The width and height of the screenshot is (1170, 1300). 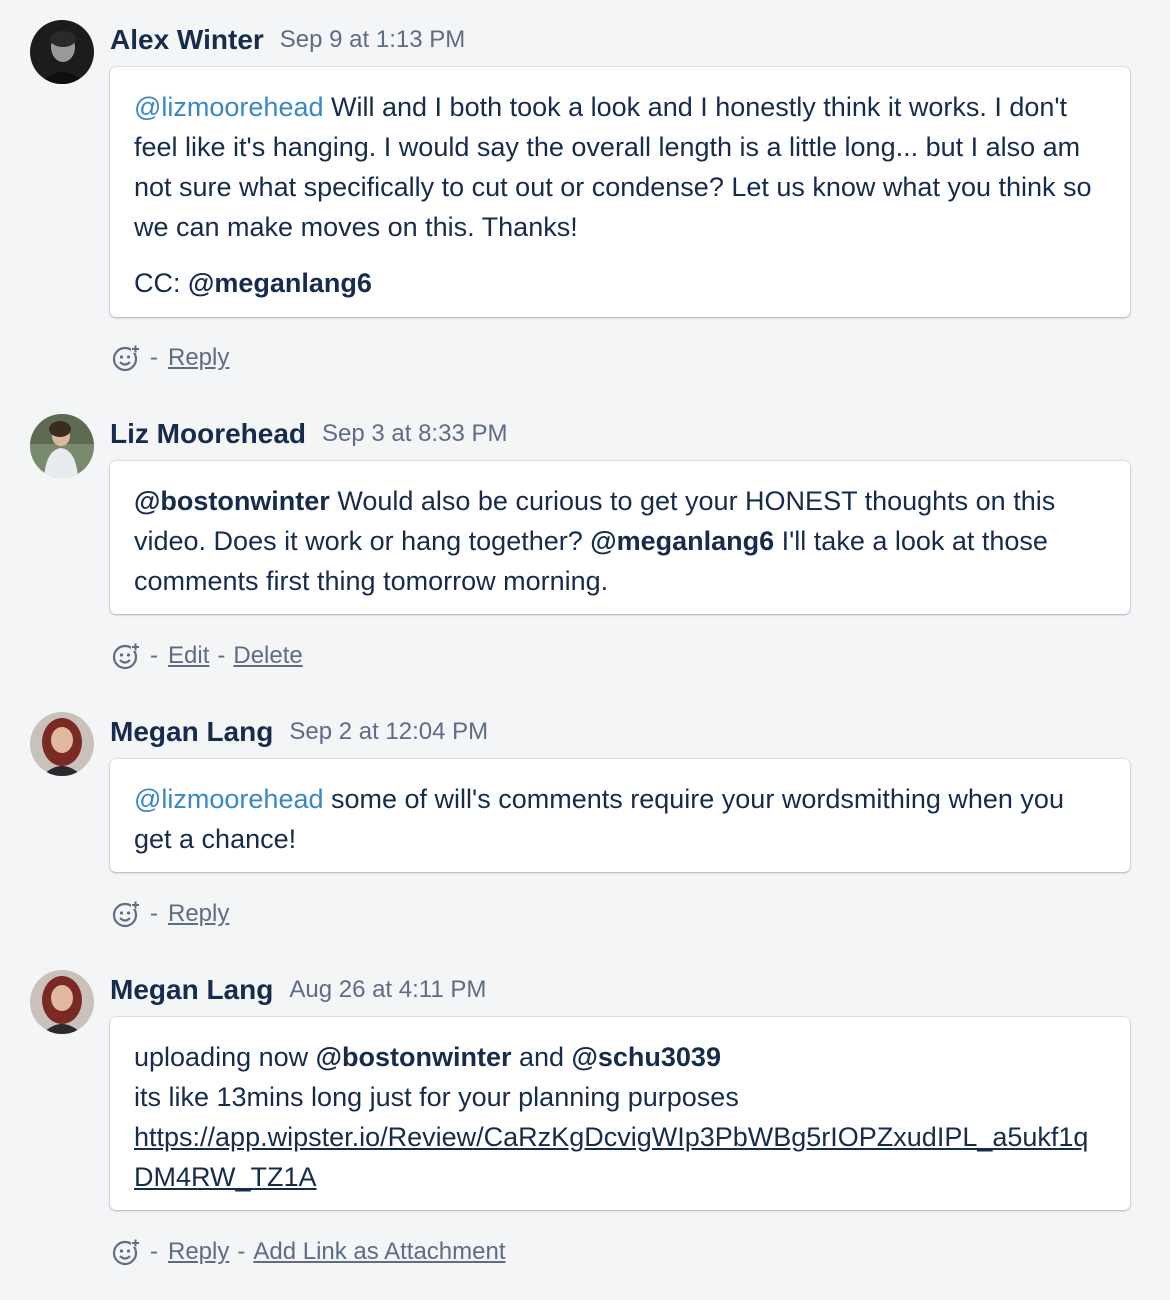 I want to click on comment-header: Alex Winter Sep 9 at 1:13 PM, so click(x=287, y=40).